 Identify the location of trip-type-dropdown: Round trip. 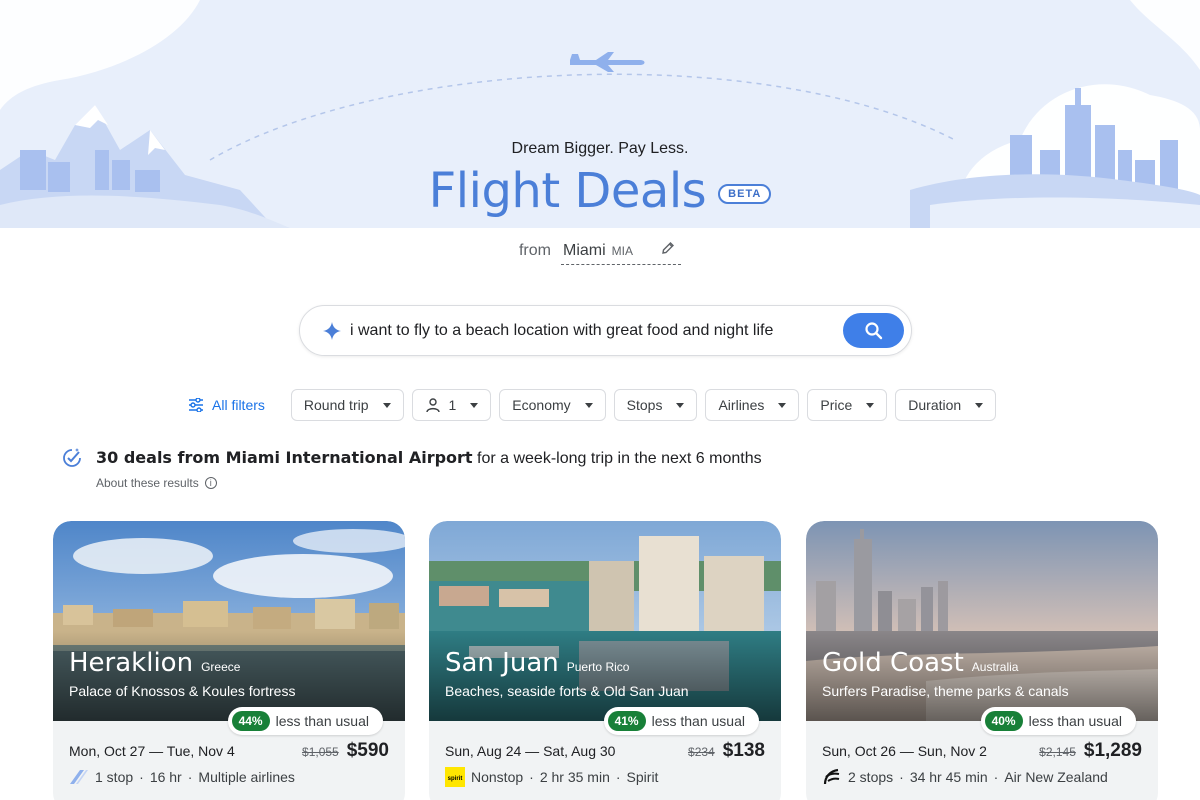
(347, 405).